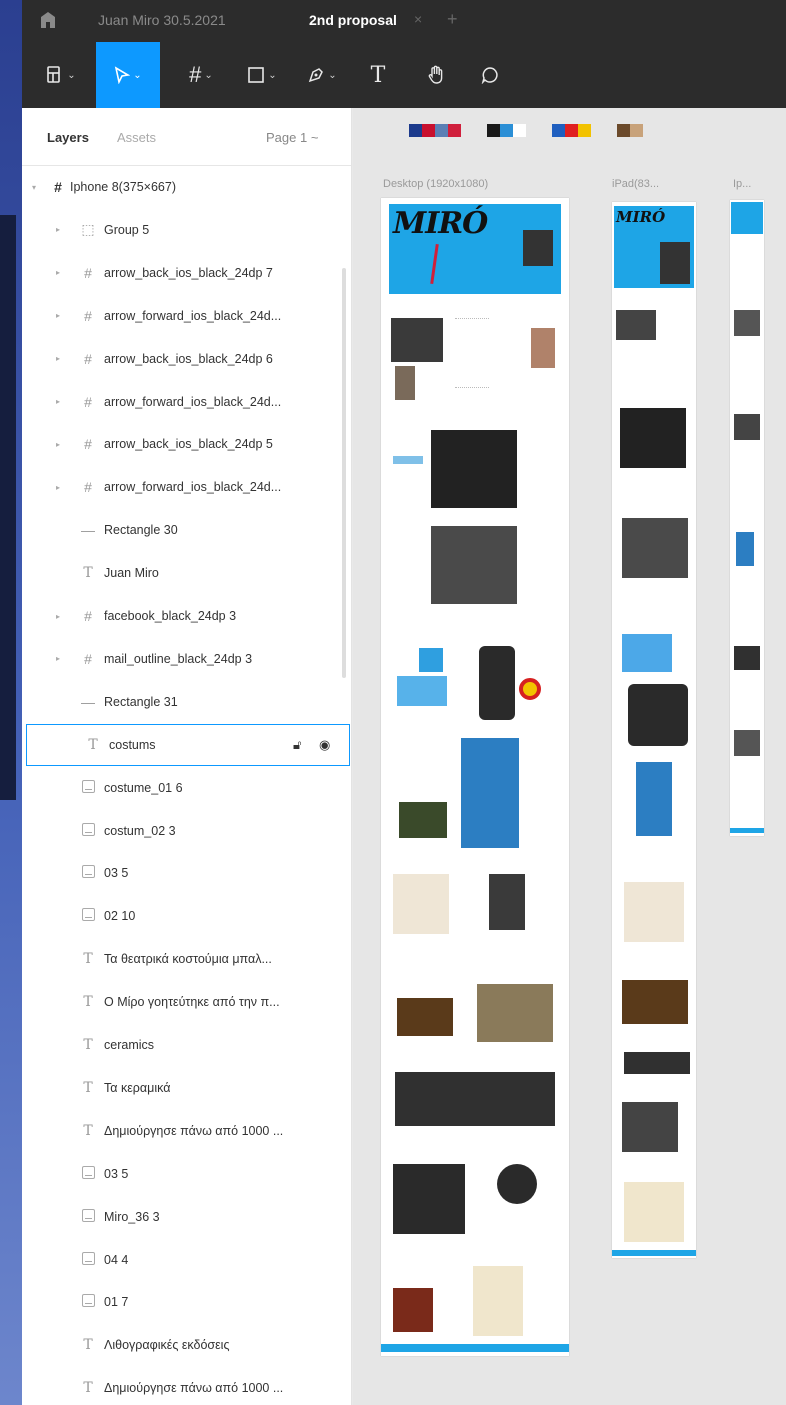  I want to click on miro-logo: MIRÓ, so click(641, 217).